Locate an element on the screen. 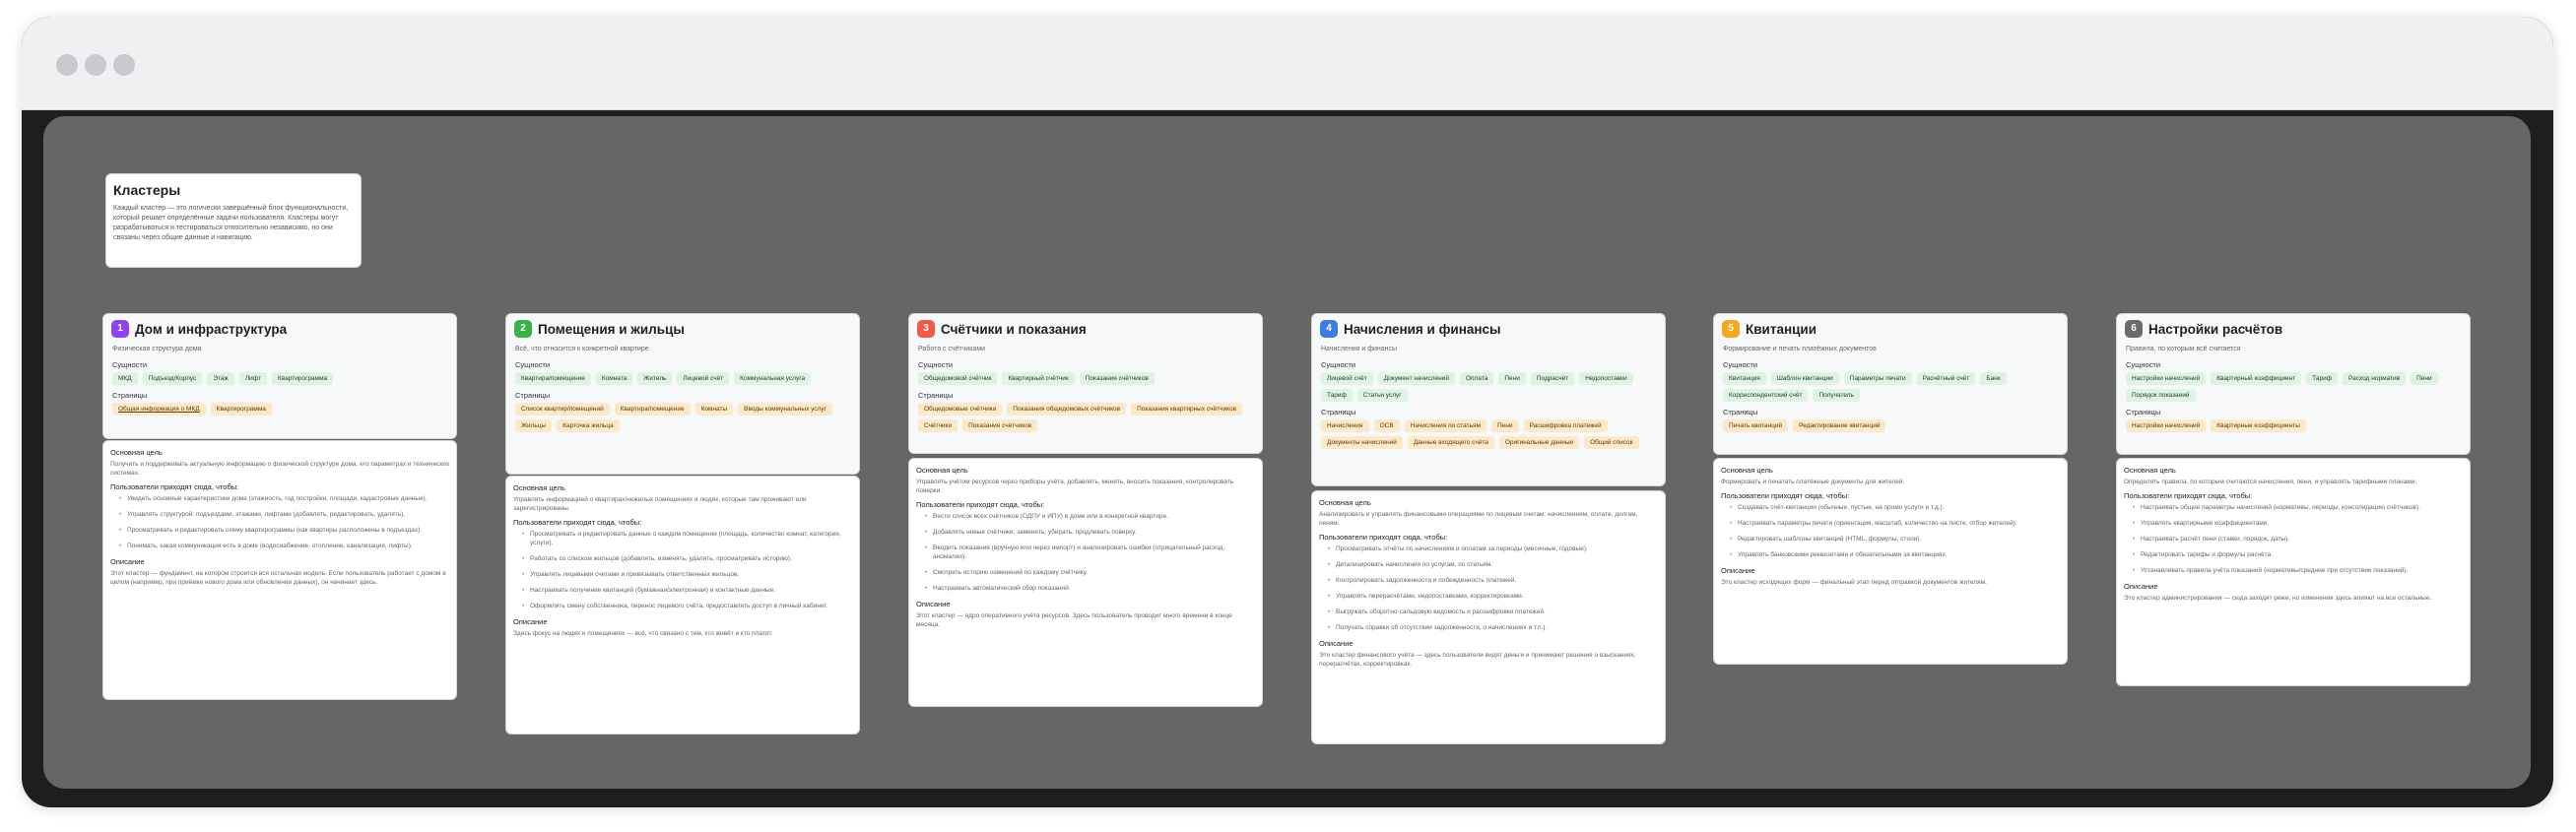  page-link-tag: Оригинальные данные is located at coordinates (1539, 442).